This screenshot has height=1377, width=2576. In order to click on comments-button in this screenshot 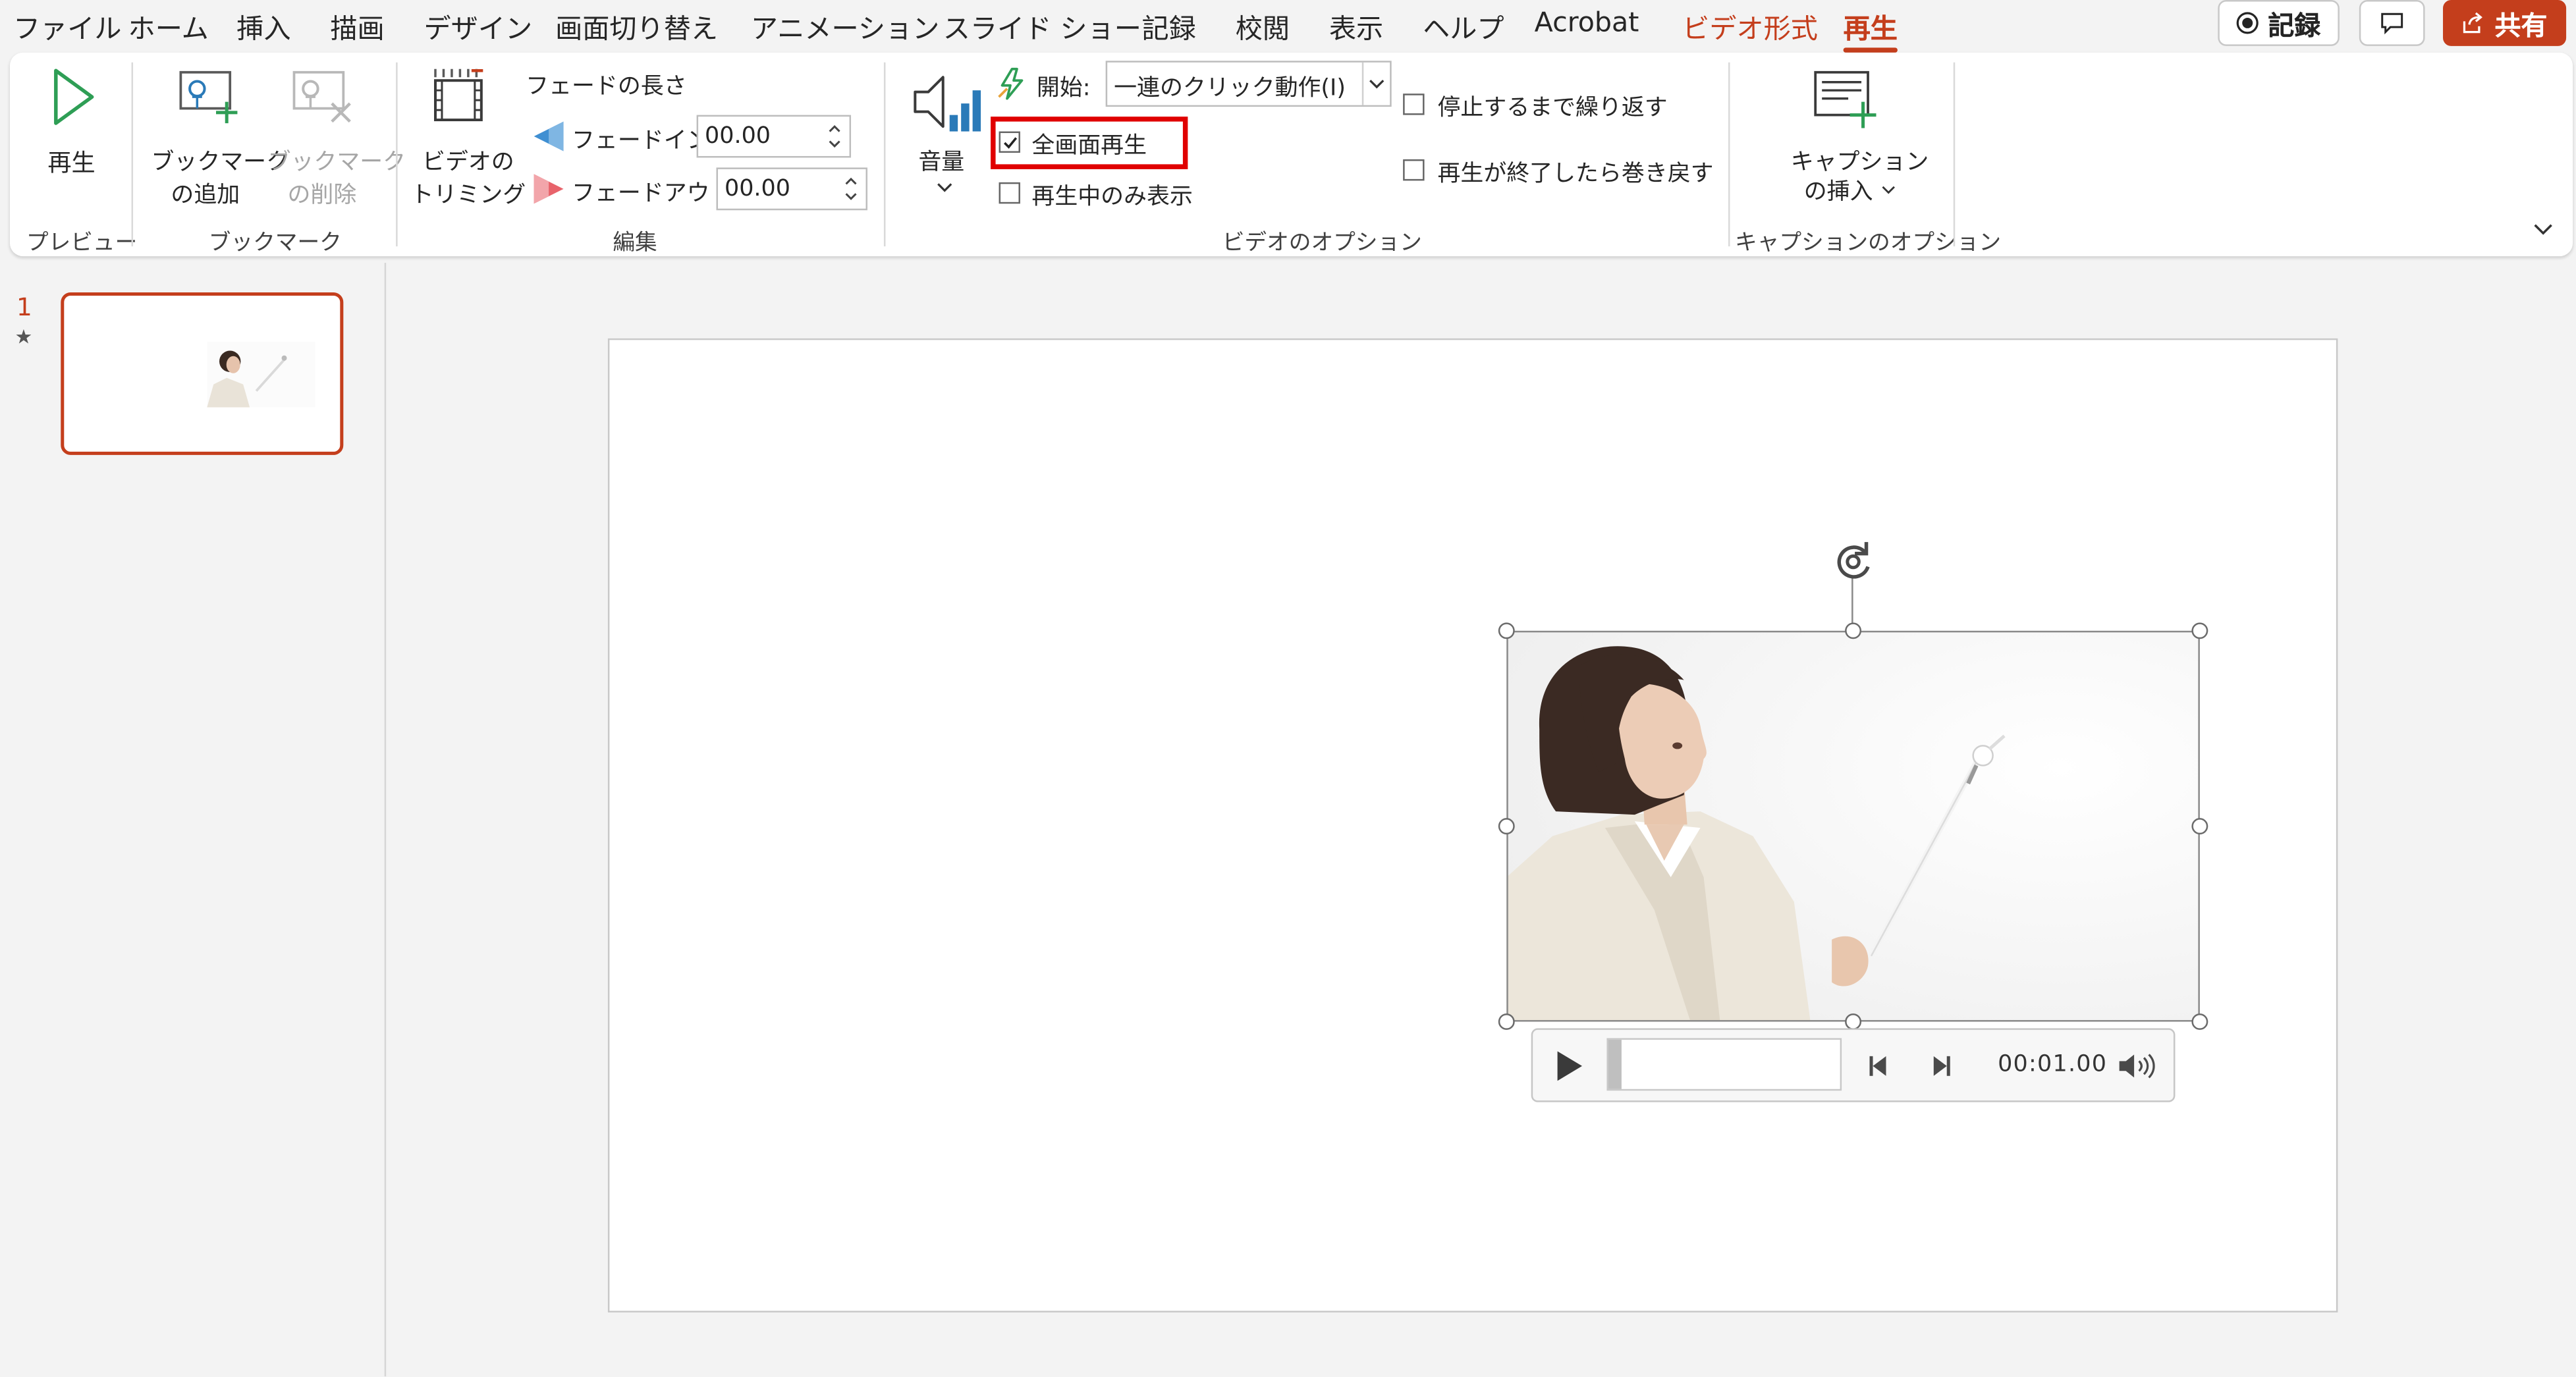, I will do `click(2392, 23)`.